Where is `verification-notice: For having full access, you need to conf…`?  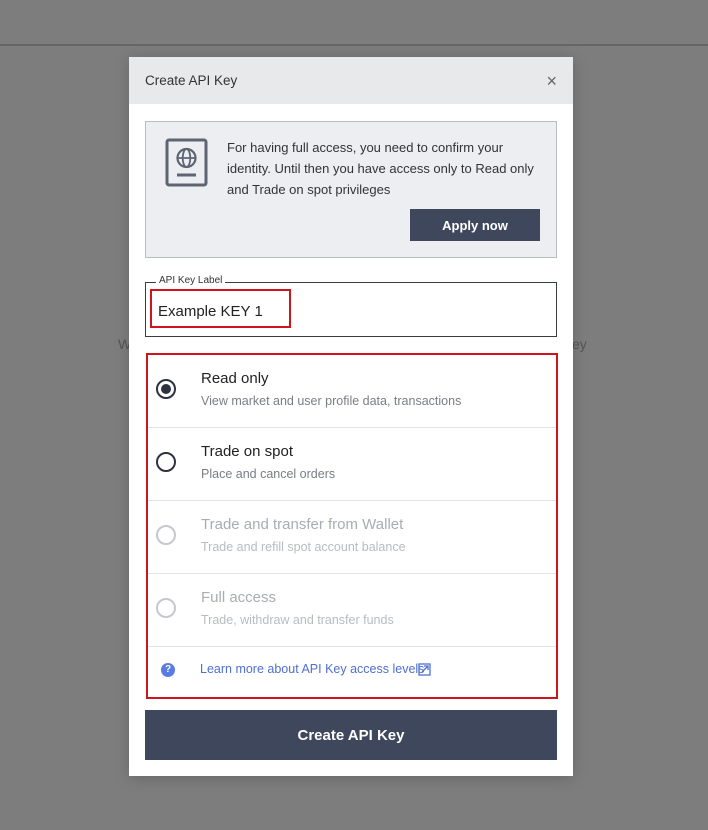
verification-notice: For having full access, you need to conf… is located at coordinates (351, 189).